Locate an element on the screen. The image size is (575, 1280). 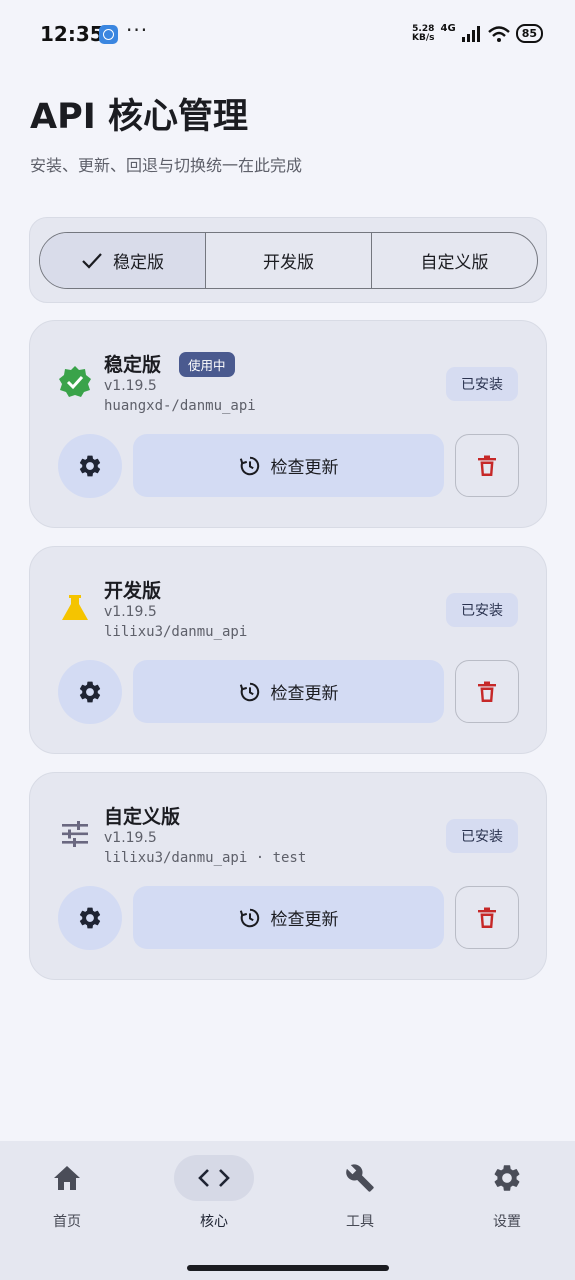
channel-selector-panel: 稳定版 开发版 自定义版 is located at coordinates (288, 260).